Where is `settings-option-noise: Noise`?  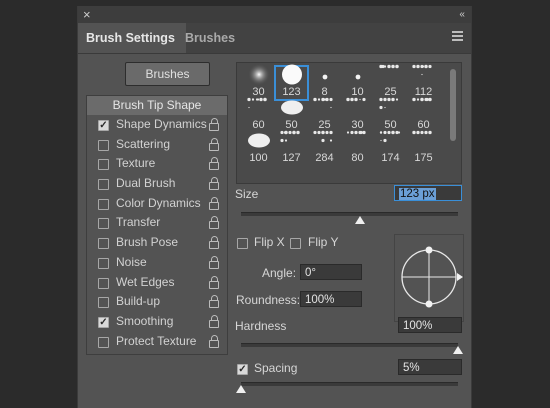 settings-option-noise: Noise is located at coordinates (157, 263).